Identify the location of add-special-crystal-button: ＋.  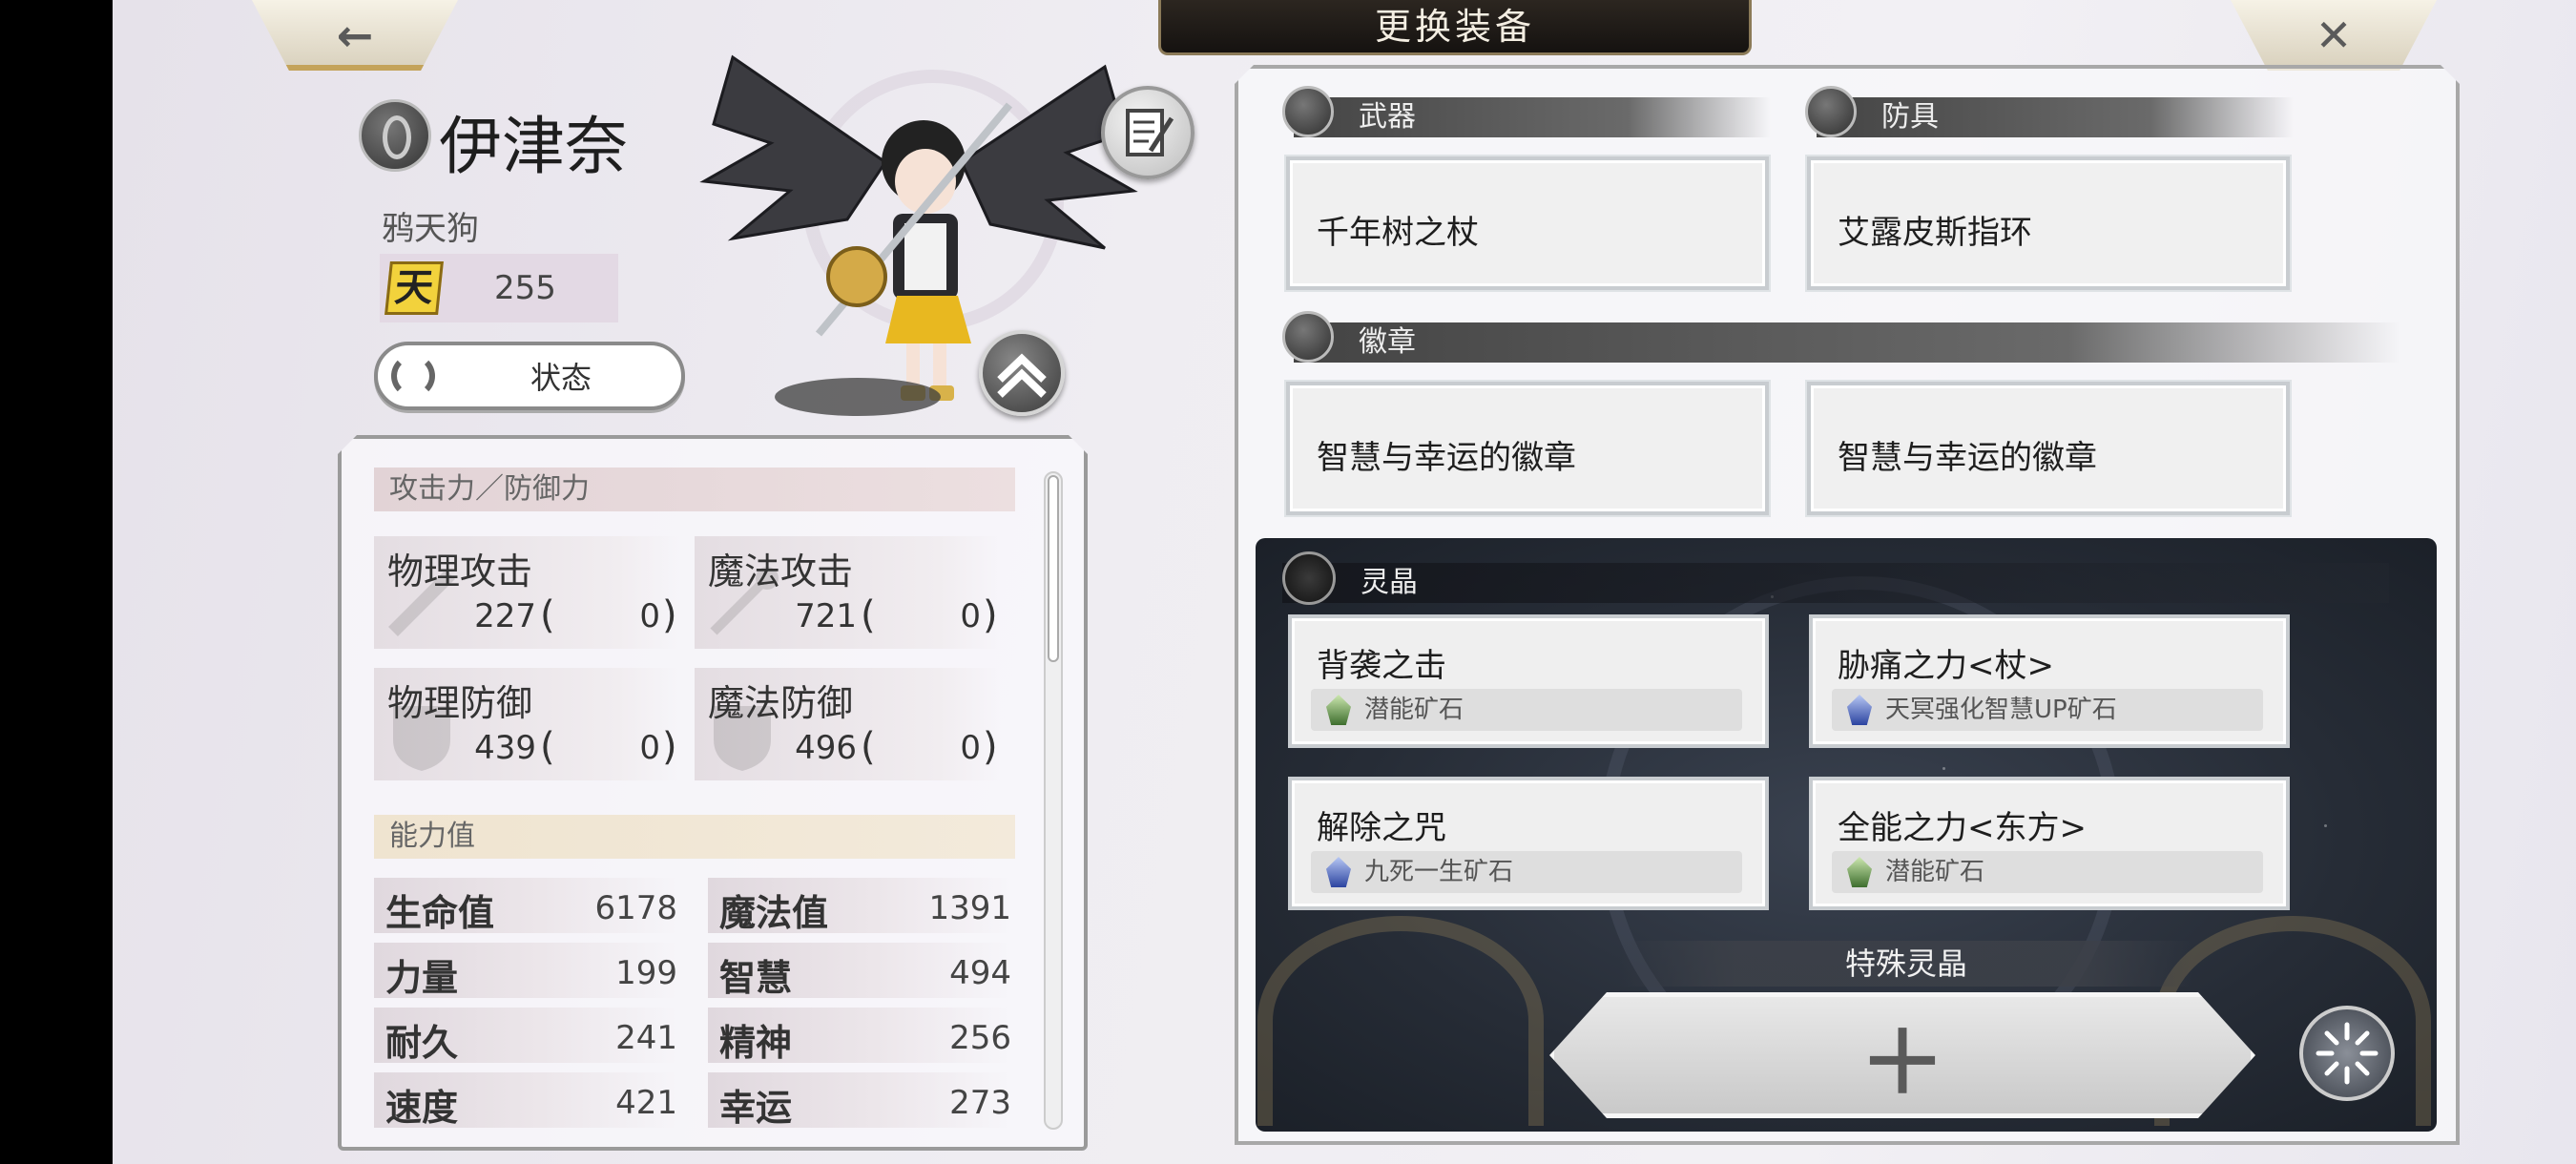
(1902, 1055).